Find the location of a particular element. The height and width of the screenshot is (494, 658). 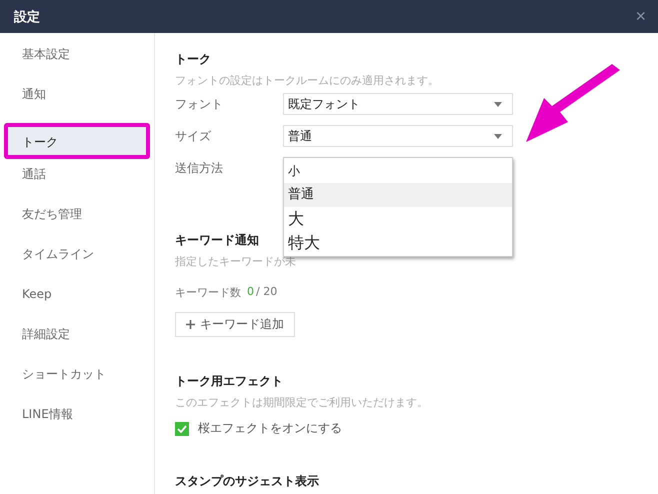

sidebar-item: トーク is located at coordinates (77, 141).